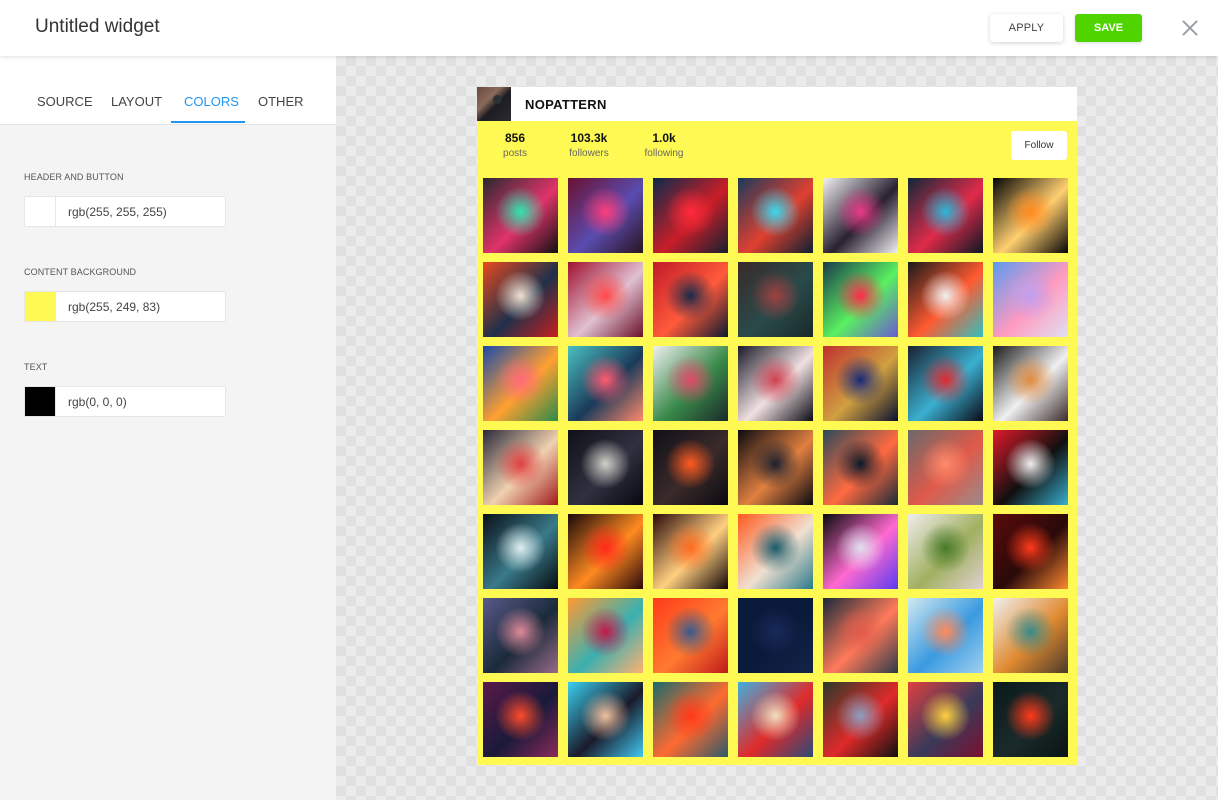 This screenshot has height=800, width=1218. I want to click on apply-button: APPLY, so click(1026, 28).